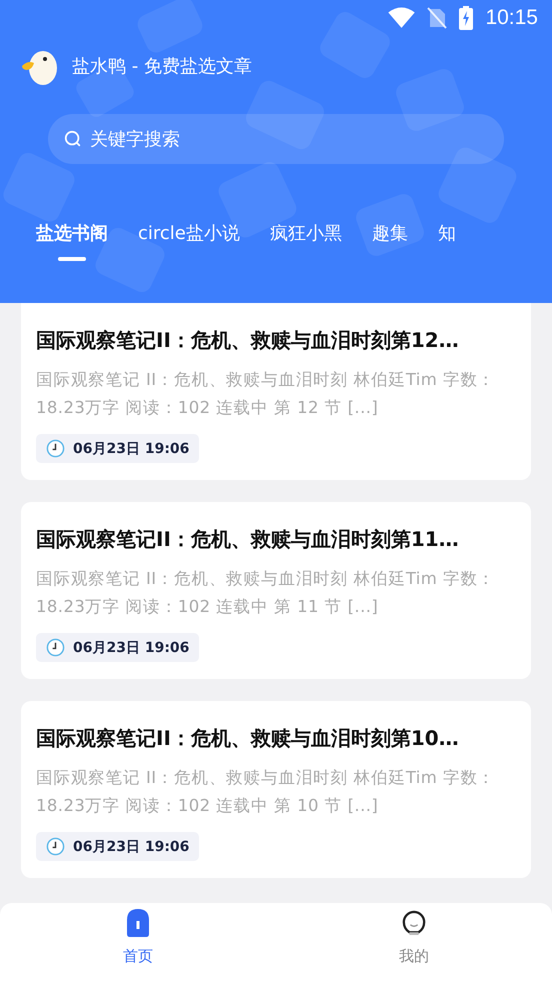 This screenshot has height=981, width=552. I want to click on article-summary: 国际观察笔记 II：危机、救赎与血泪时刻 林伯廷Tim 字数：18.23万字 阅读：102 连载中 第 11 节 [...], so click(266, 593).